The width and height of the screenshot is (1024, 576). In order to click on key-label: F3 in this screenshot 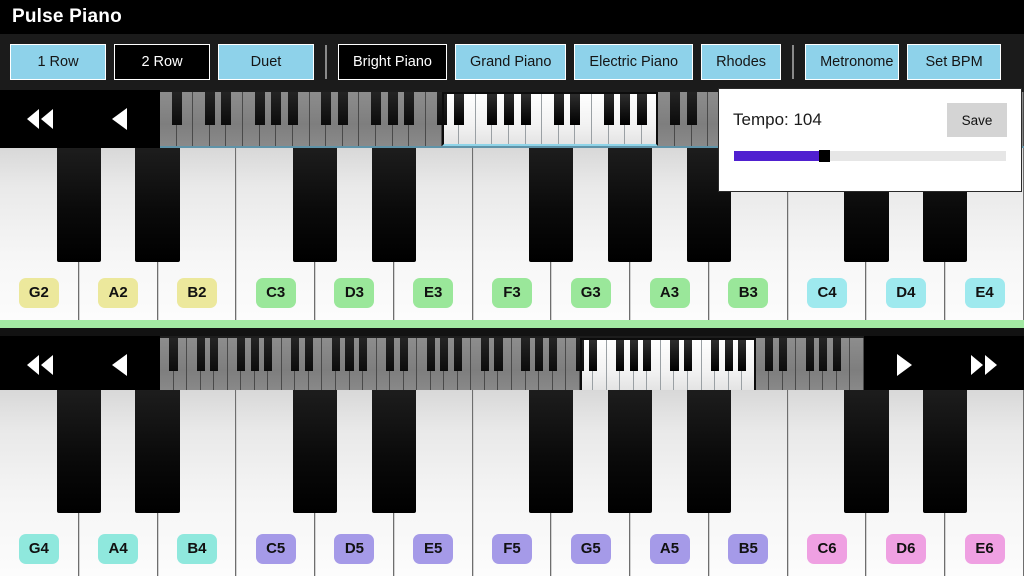, I will do `click(511, 293)`.